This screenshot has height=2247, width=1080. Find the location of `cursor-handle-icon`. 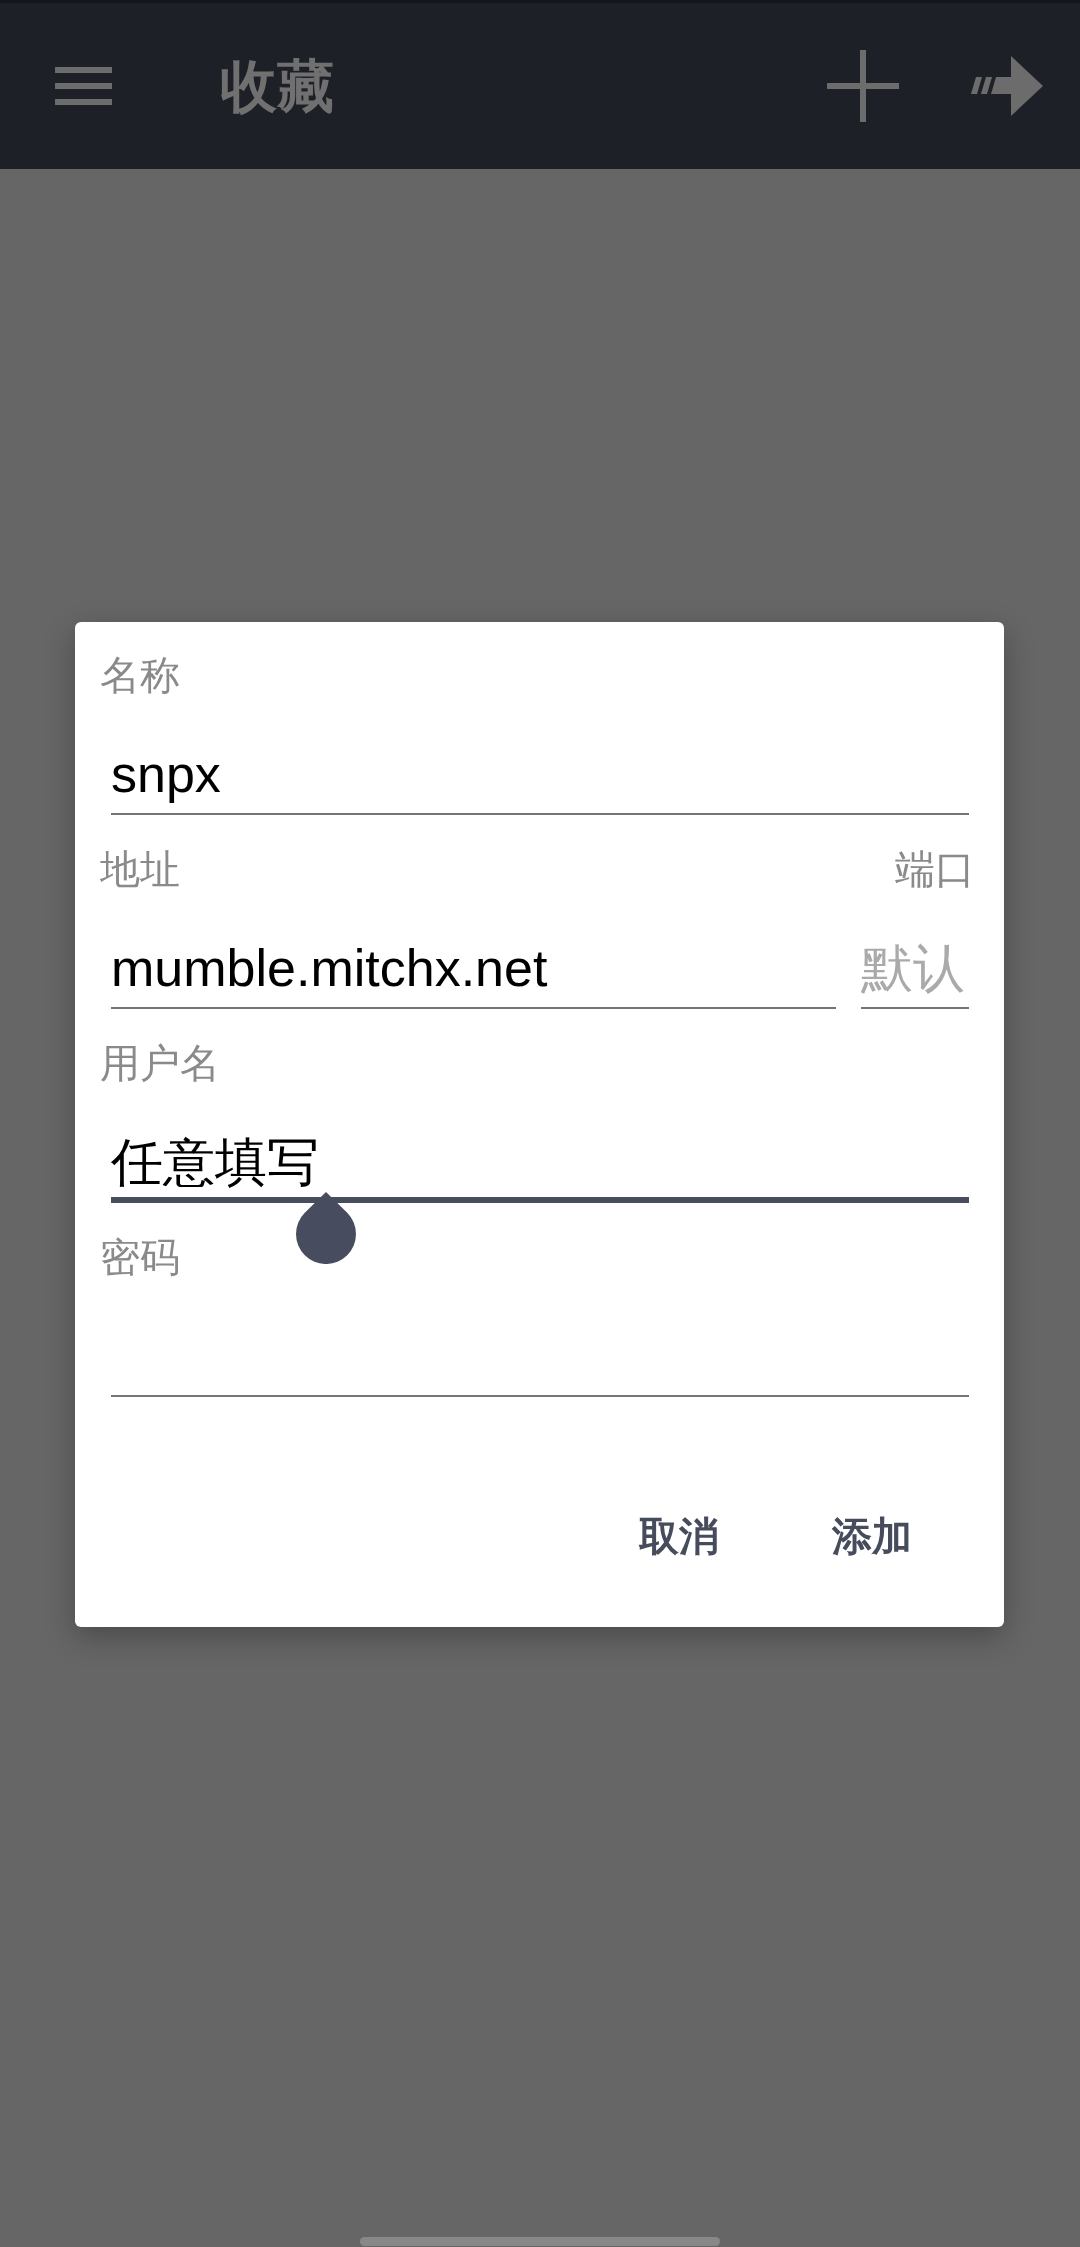

cursor-handle-icon is located at coordinates (326, 1228).